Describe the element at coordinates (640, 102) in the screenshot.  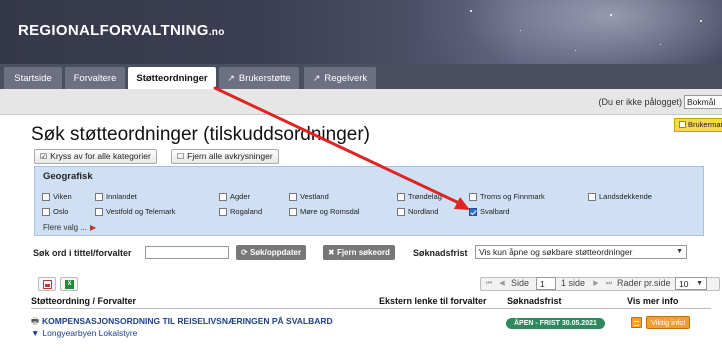
I see `login-status: (Du er ikke pålogget)` at that location.